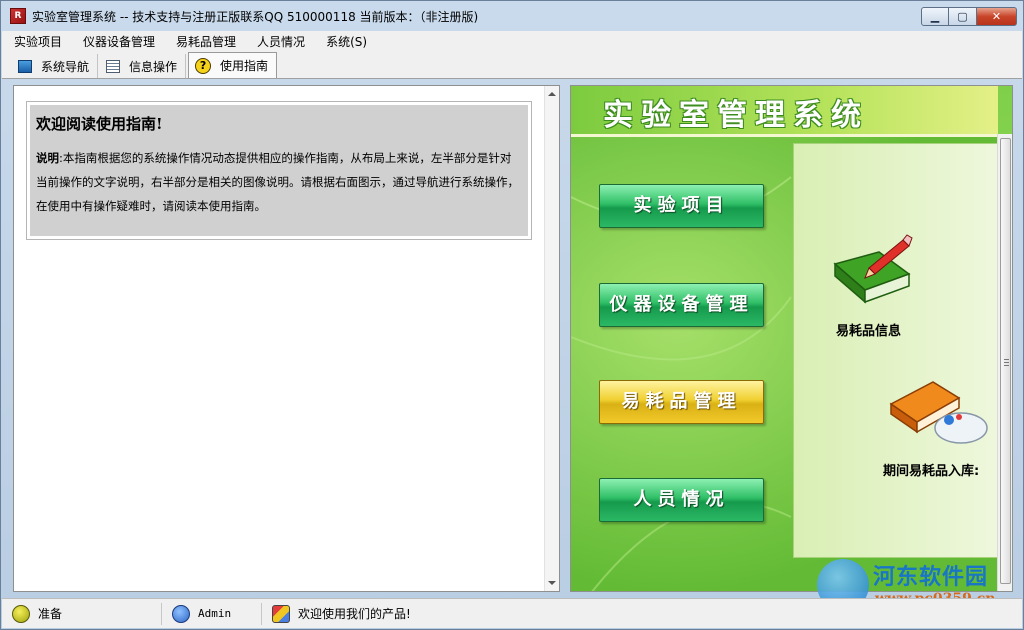 The width and height of the screenshot is (1024, 630). What do you see at coordinates (895, 350) in the screenshot?
I see `items-panel` at bounding box center [895, 350].